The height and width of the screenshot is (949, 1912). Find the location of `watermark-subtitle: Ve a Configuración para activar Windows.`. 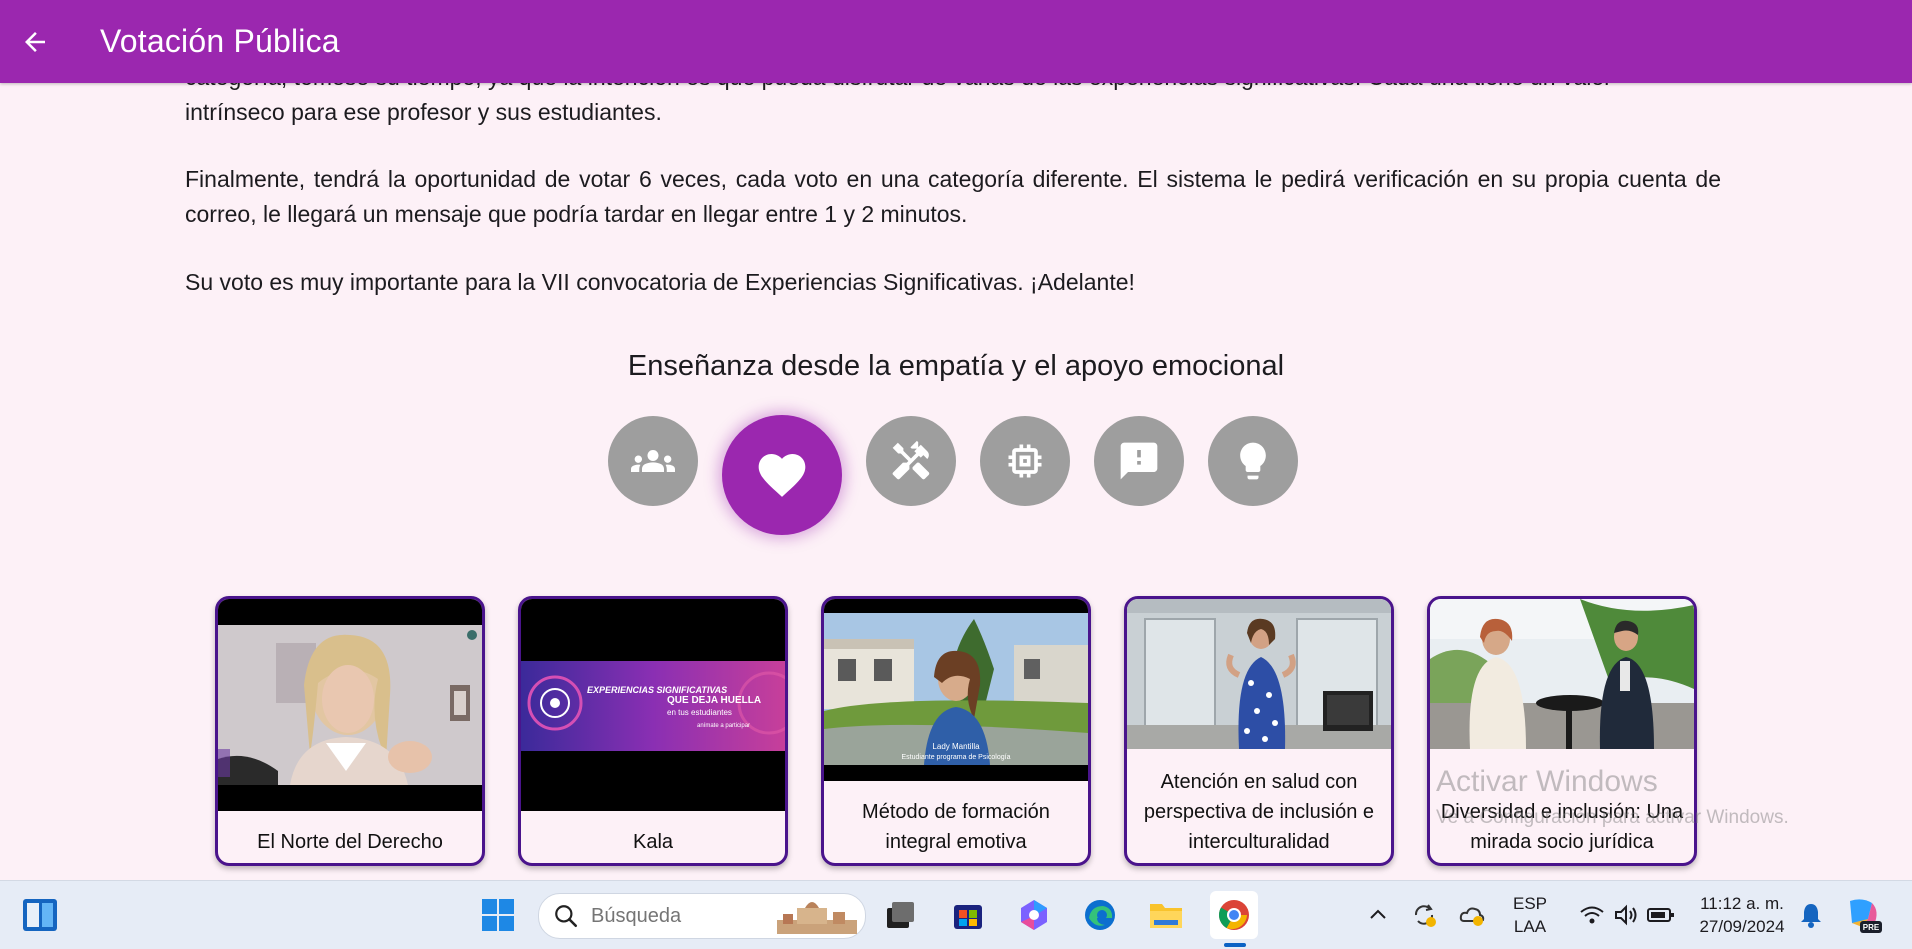

watermark-subtitle: Ve a Configuración para activar Windows. is located at coordinates (1612, 817).